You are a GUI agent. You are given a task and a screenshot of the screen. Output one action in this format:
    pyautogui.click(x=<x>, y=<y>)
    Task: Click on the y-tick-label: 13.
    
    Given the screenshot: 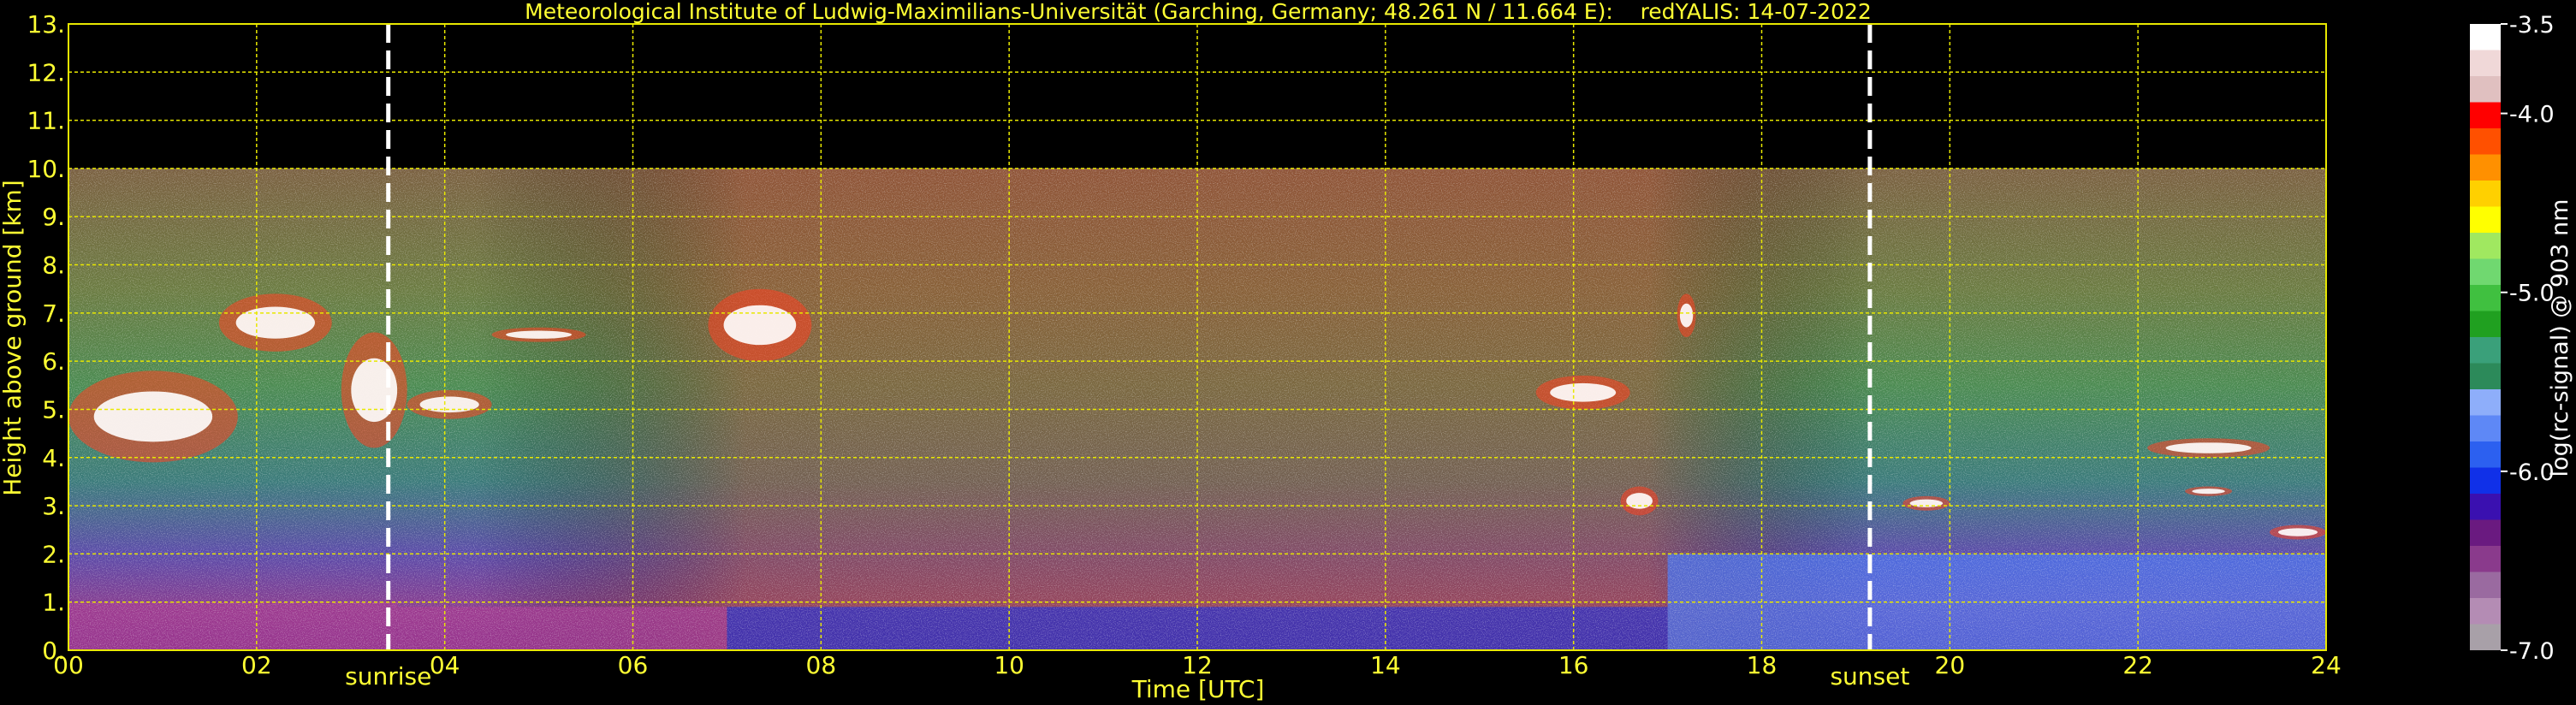 What is the action you would take?
    pyautogui.click(x=46, y=24)
    